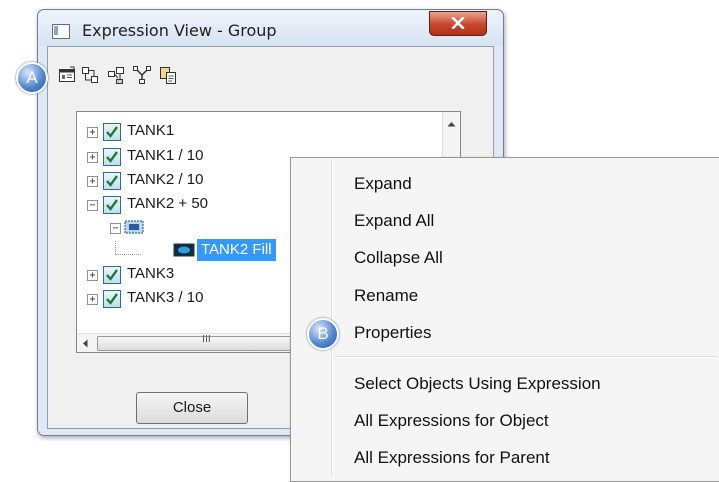 This screenshot has width=719, height=482. I want to click on title-bar: Expression View - Group, so click(270, 28).